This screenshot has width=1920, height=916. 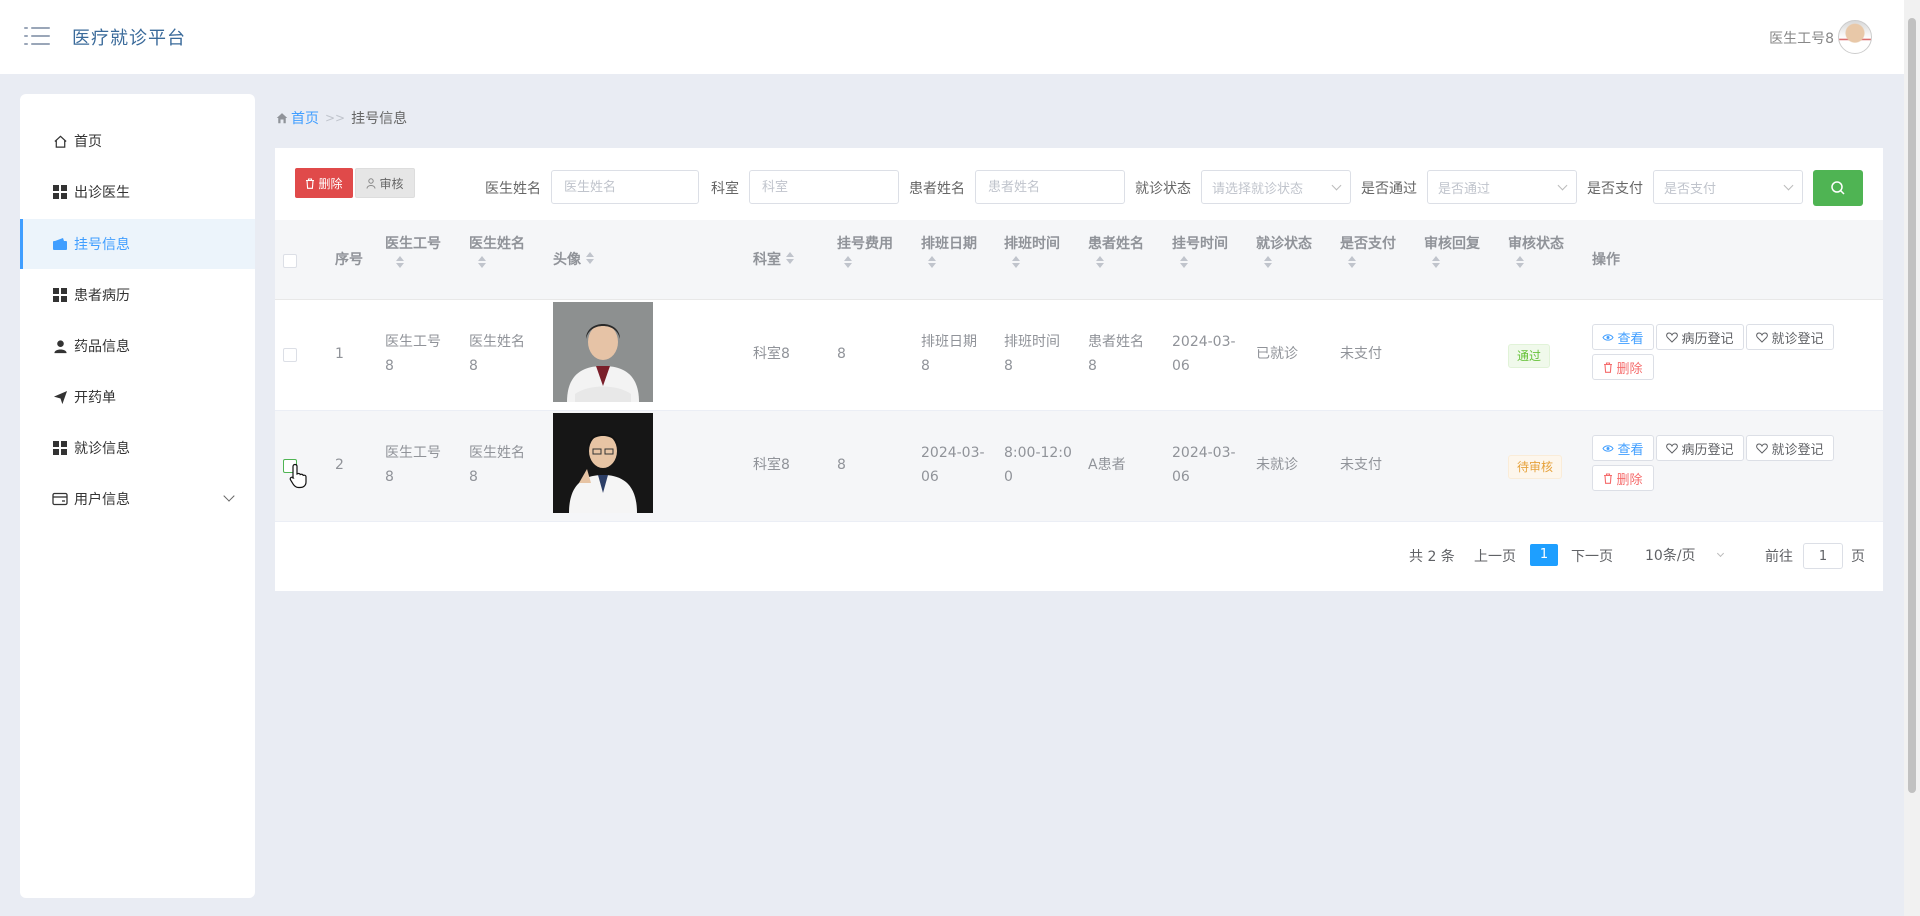 What do you see at coordinates (1432, 557) in the screenshot?
I see `pagination-total: 共 2 条` at bounding box center [1432, 557].